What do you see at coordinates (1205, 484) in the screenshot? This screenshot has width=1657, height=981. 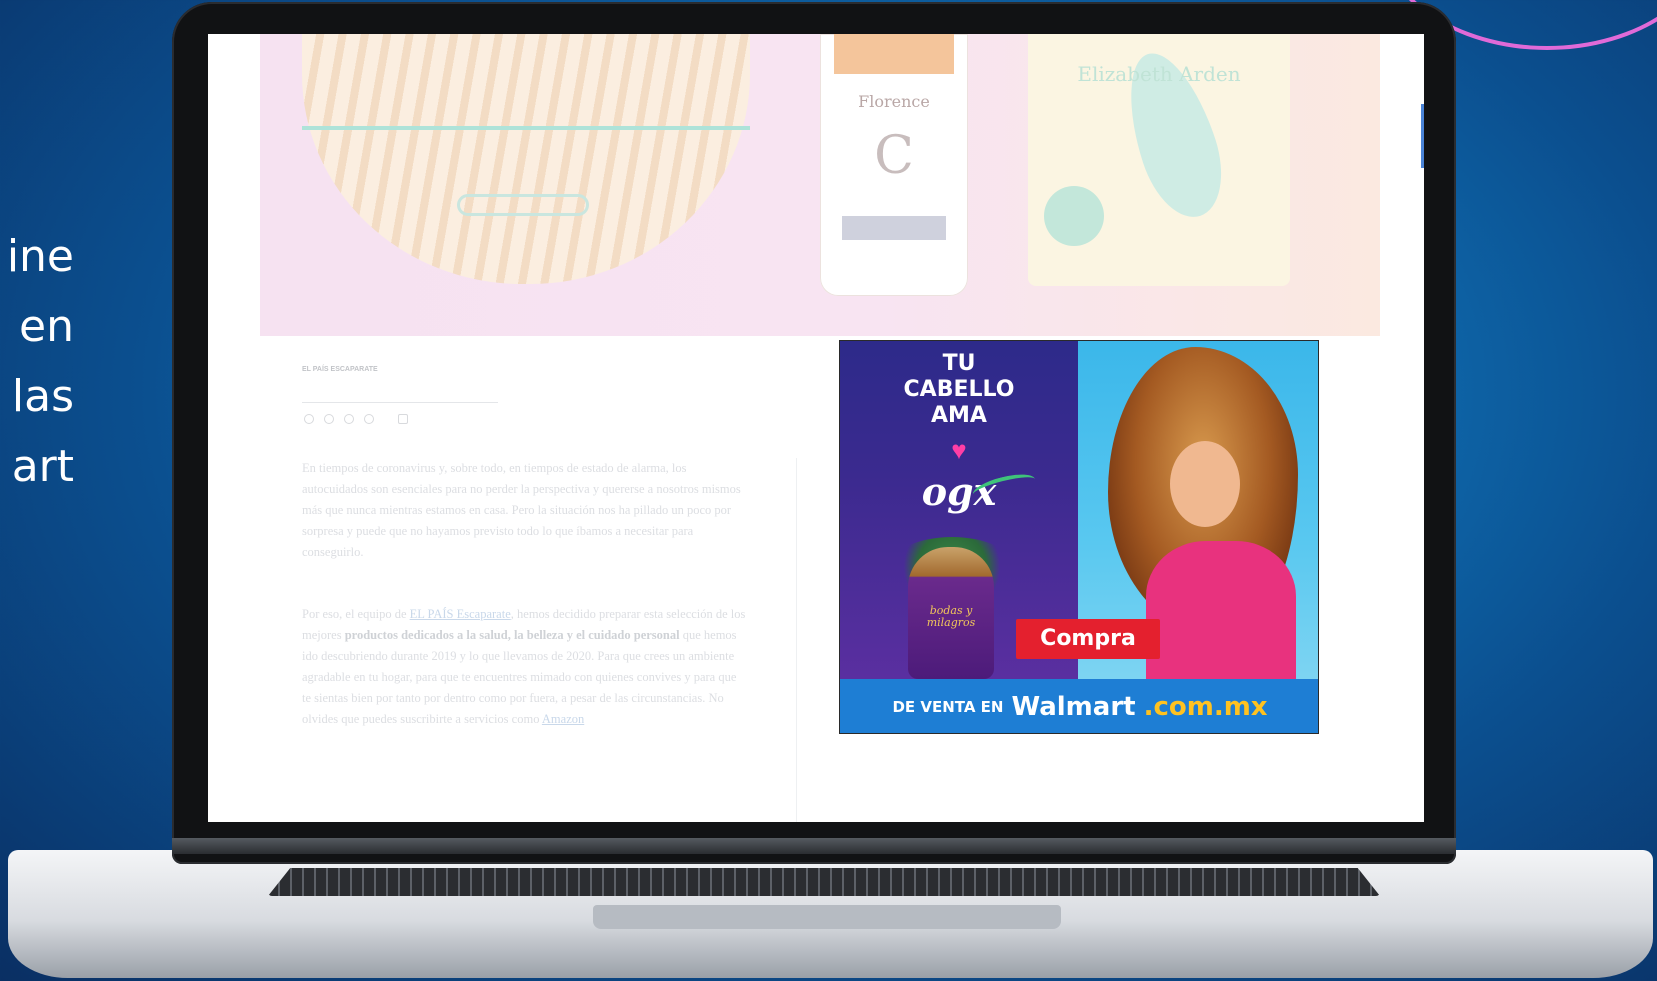 I see `ad-model-face` at bounding box center [1205, 484].